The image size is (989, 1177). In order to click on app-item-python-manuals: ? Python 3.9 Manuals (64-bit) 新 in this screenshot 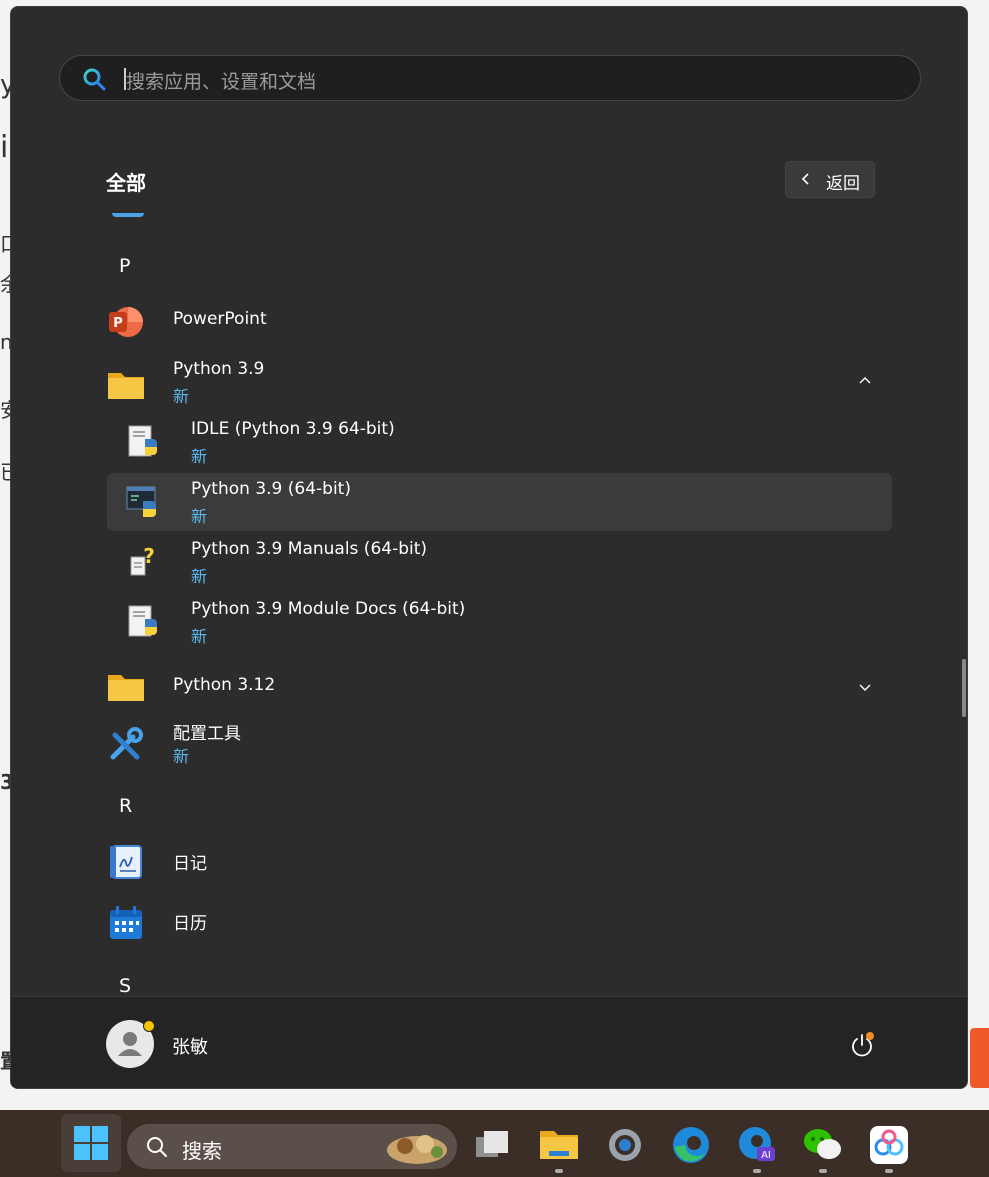, I will do `click(499, 562)`.